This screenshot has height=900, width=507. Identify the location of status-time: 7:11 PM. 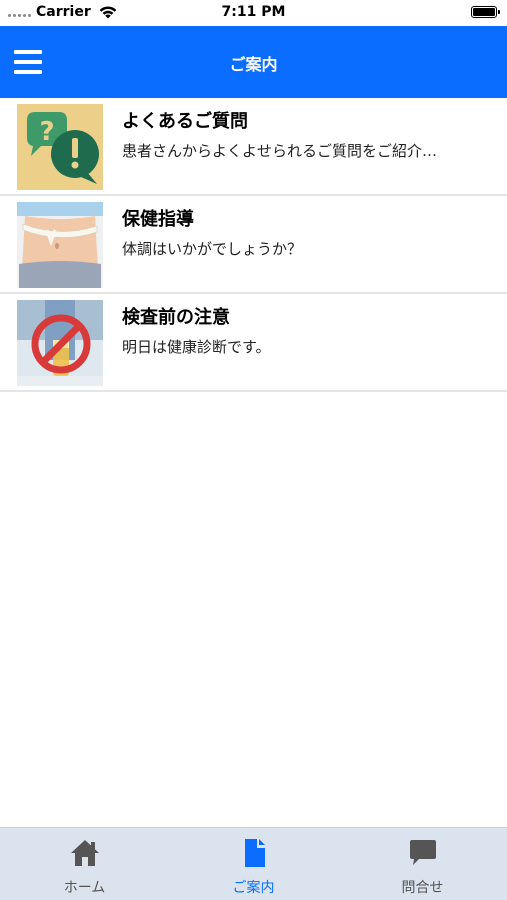
(253, 12).